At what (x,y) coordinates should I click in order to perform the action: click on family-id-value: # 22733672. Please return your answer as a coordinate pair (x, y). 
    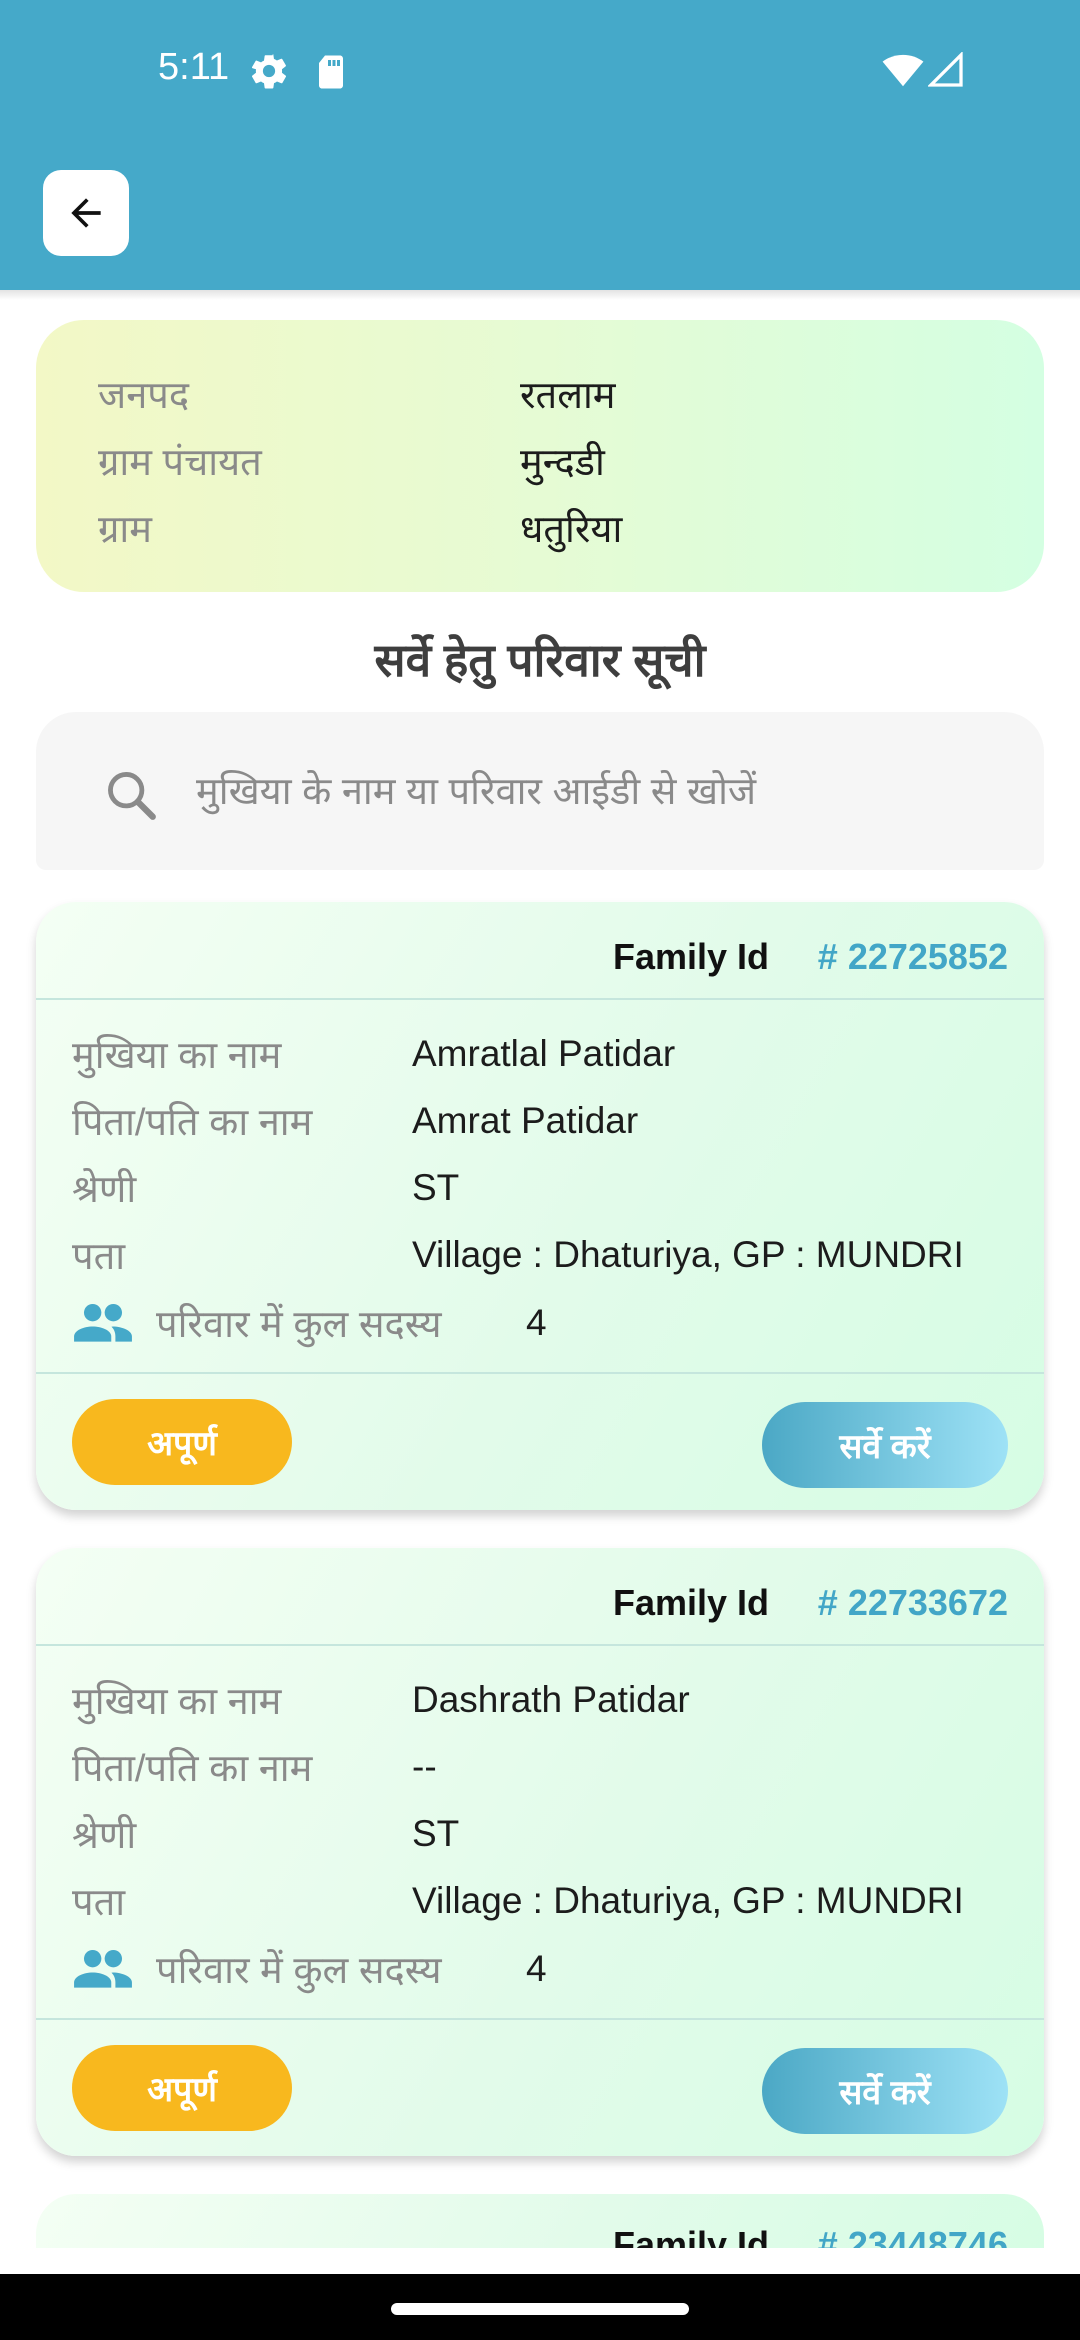
    Looking at the image, I should click on (912, 1602).